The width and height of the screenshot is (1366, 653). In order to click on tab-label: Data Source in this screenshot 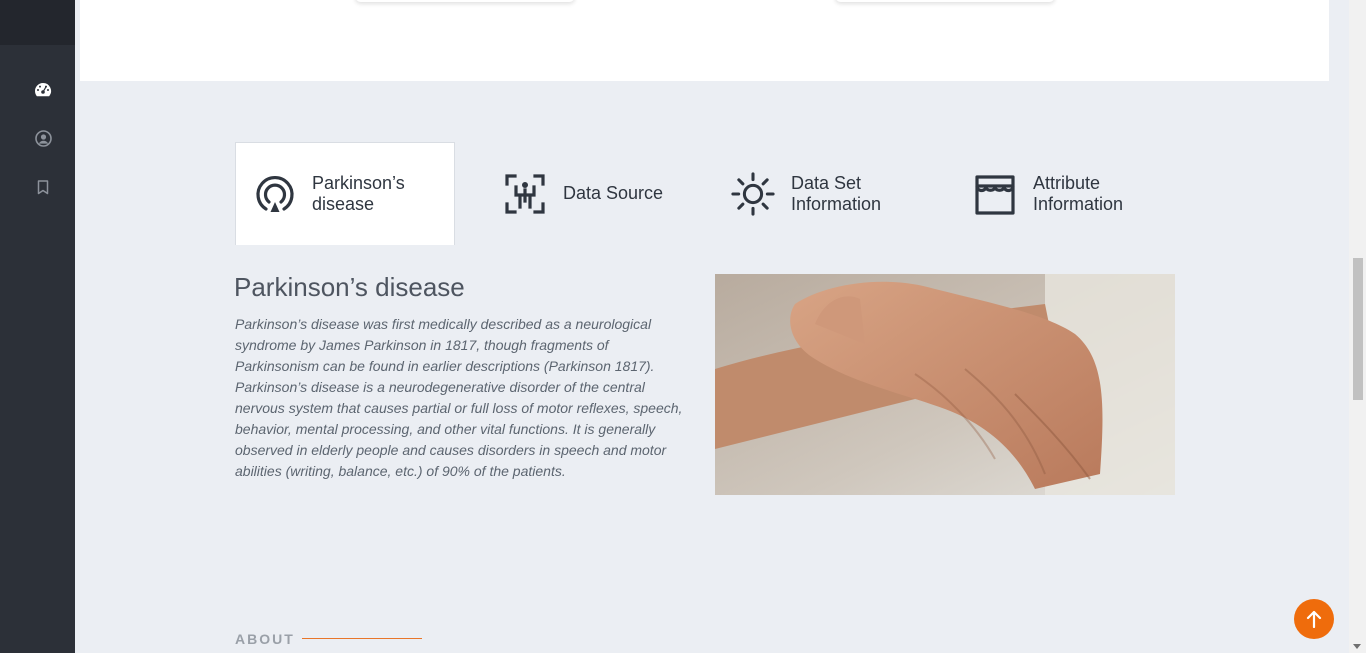, I will do `click(613, 193)`.